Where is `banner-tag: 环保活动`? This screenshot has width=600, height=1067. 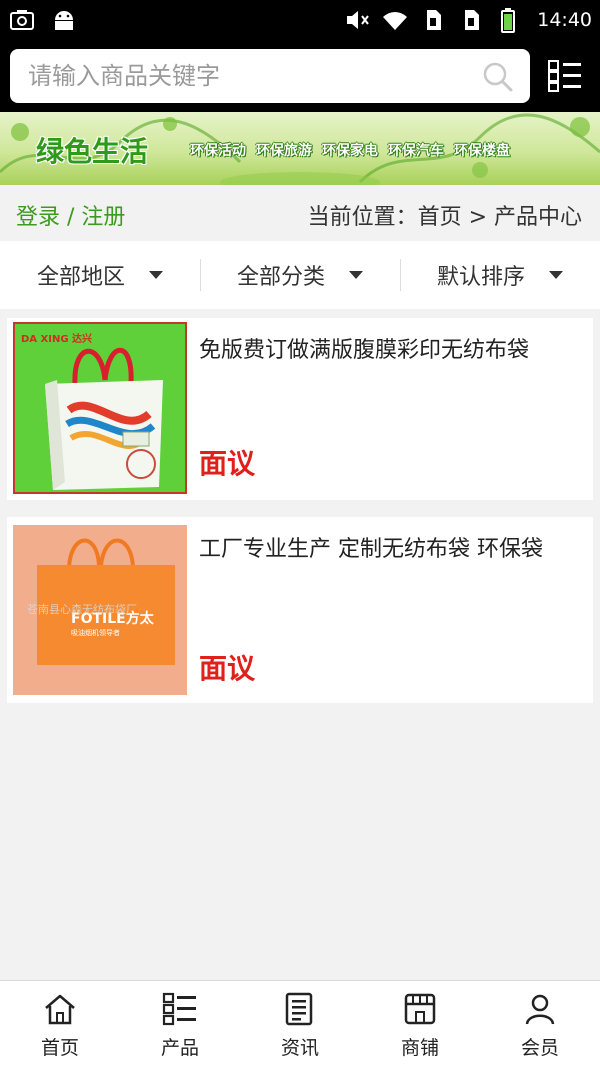 banner-tag: 环保活动 is located at coordinates (218, 151).